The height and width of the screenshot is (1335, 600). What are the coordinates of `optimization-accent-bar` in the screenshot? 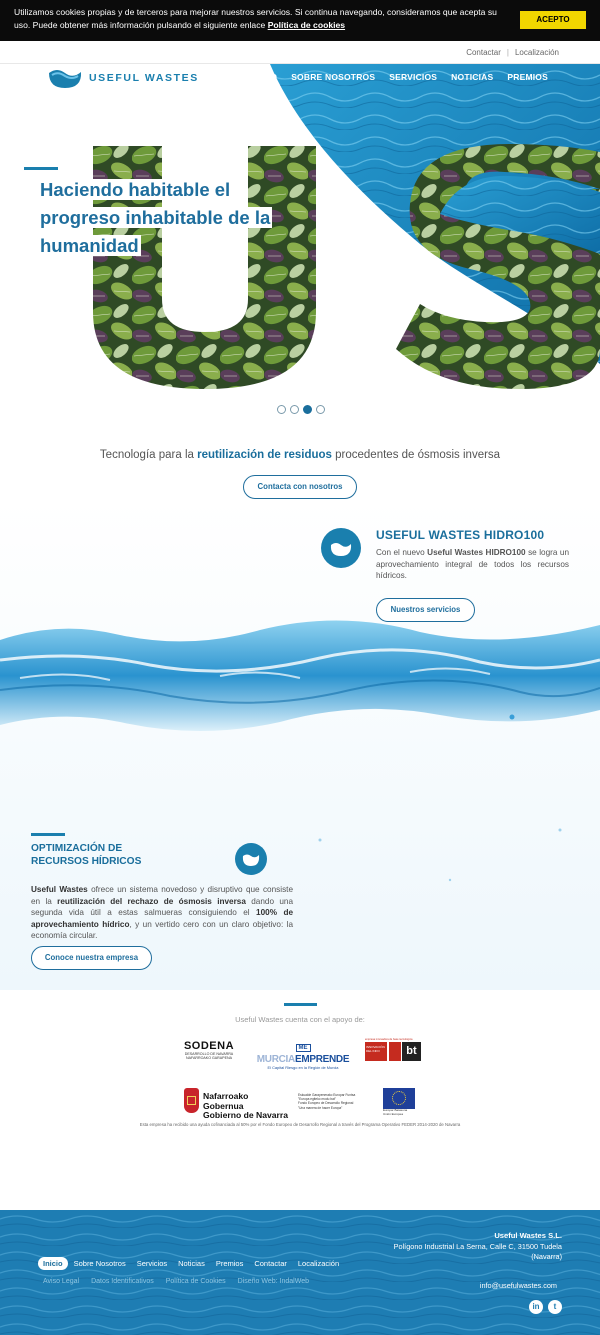 It's located at (48, 834).